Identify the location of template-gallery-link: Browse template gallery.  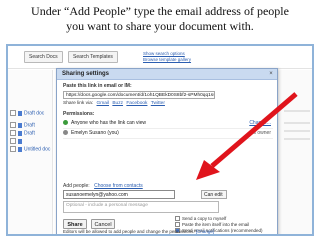
(167, 59).